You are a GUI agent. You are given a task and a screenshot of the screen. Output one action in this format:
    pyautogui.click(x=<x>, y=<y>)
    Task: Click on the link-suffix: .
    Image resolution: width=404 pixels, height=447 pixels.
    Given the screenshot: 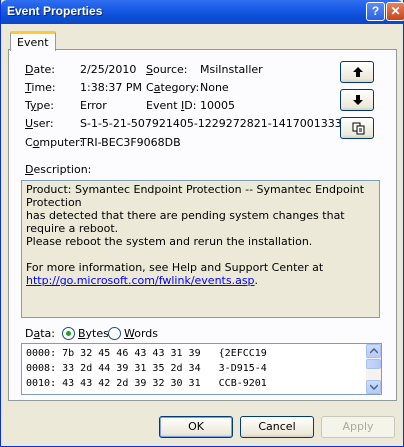 What is the action you would take?
    pyautogui.click(x=256, y=280)
    